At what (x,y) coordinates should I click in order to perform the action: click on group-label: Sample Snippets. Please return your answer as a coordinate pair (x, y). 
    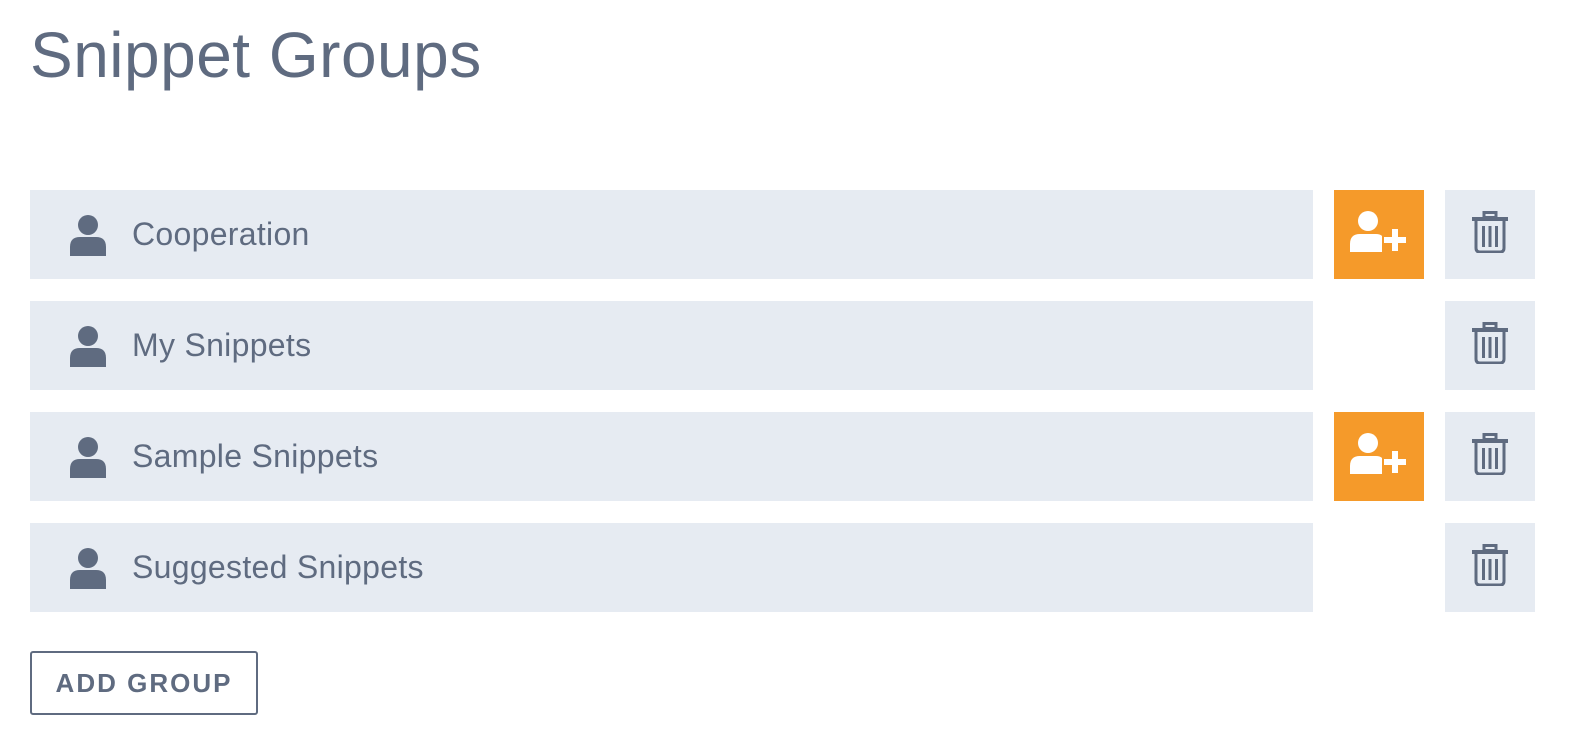
    Looking at the image, I should click on (255, 456).